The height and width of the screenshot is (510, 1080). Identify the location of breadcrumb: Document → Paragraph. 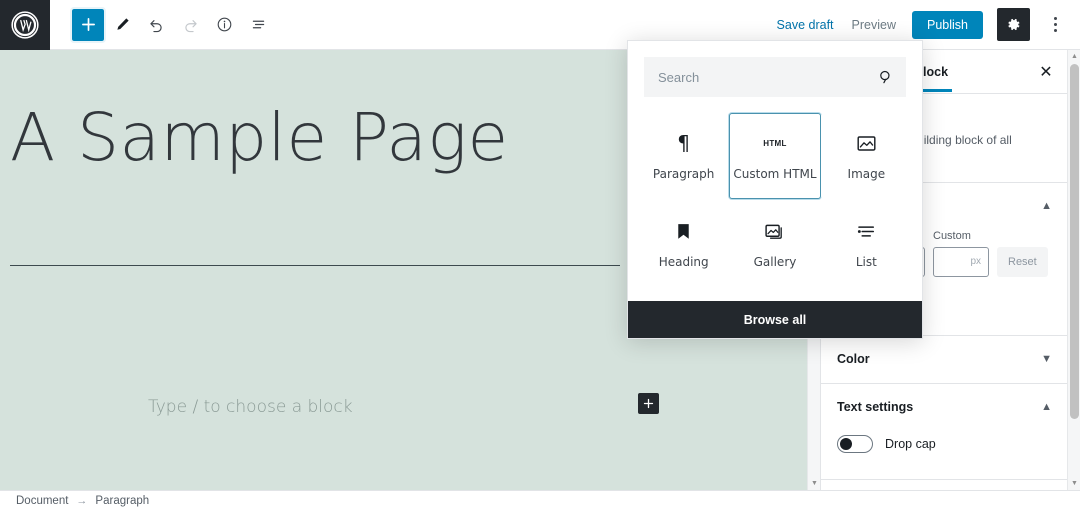
(74, 501).